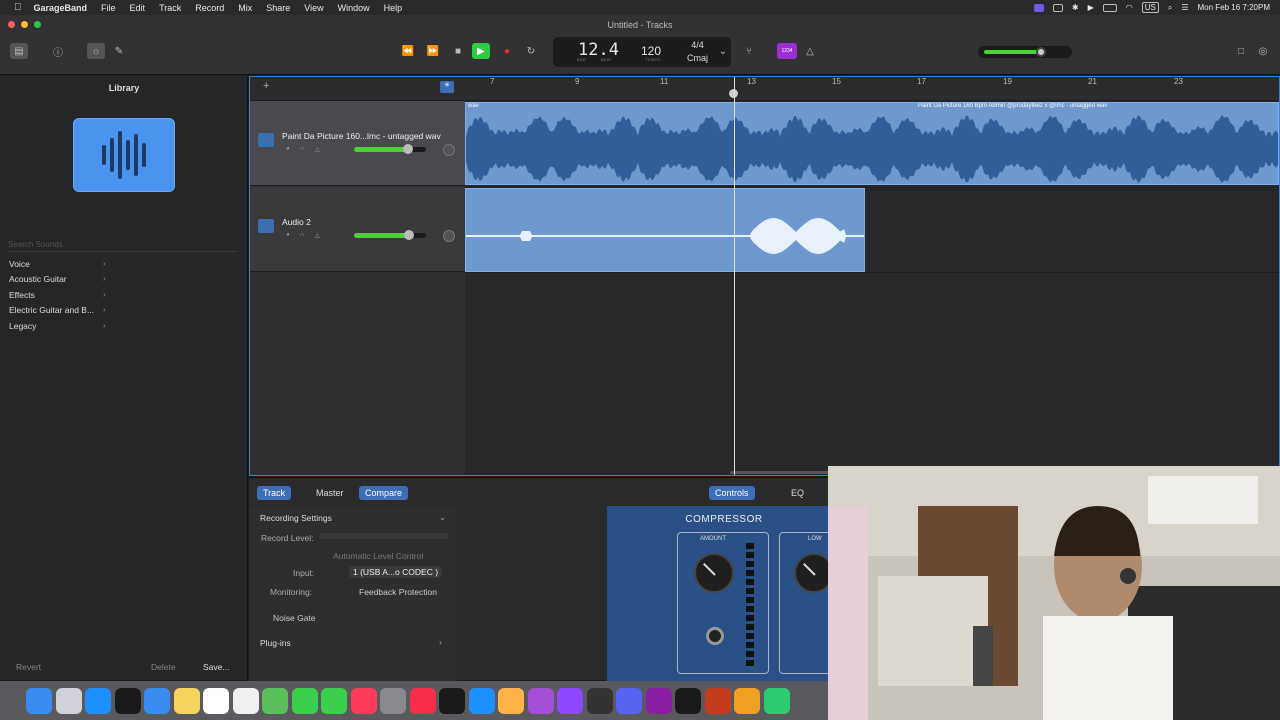 The height and width of the screenshot is (720, 1280). Describe the element at coordinates (127, 700) in the screenshot. I see `chrome-icon` at that location.